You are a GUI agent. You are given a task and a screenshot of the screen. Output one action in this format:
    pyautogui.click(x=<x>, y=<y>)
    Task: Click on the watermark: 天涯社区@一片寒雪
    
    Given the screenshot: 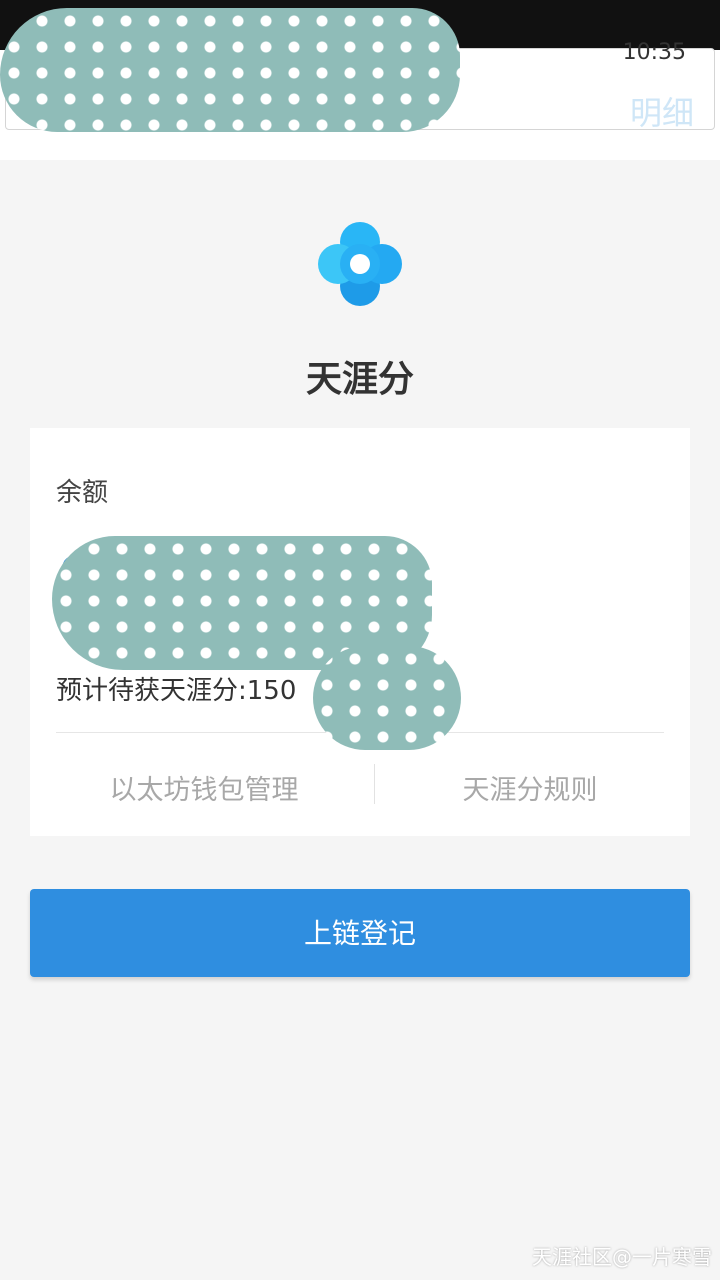 What is the action you would take?
    pyautogui.click(x=622, y=1257)
    